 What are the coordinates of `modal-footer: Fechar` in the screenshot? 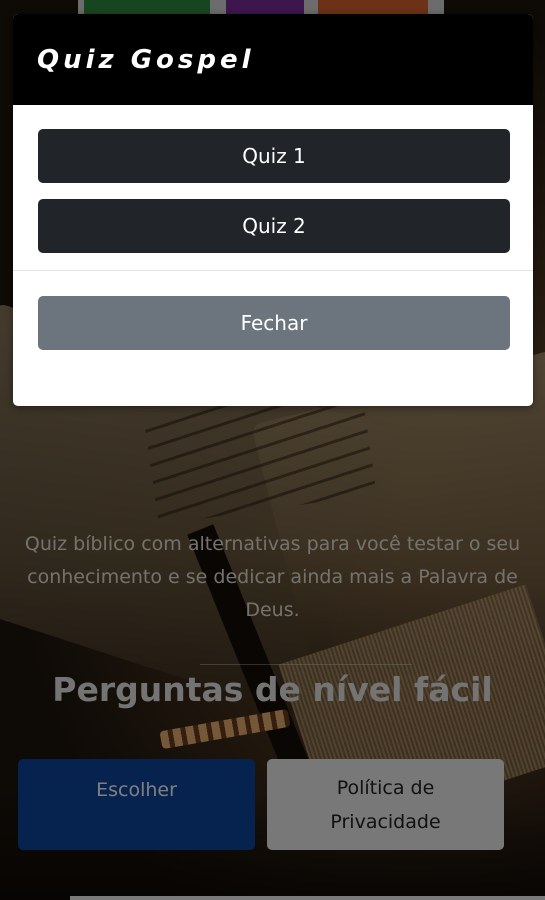 It's located at (273, 310).